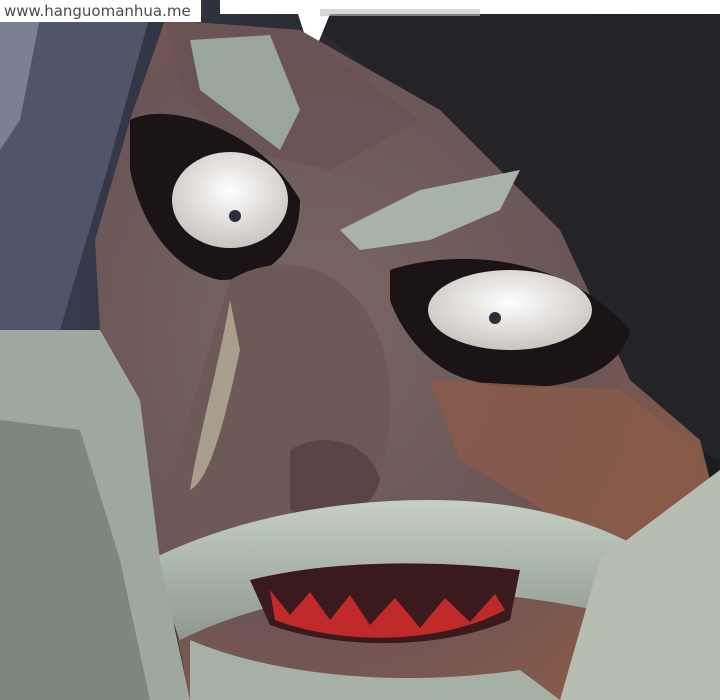 The image size is (720, 700). Describe the element at coordinates (510, 310) in the screenshot. I see `right-eye` at that location.